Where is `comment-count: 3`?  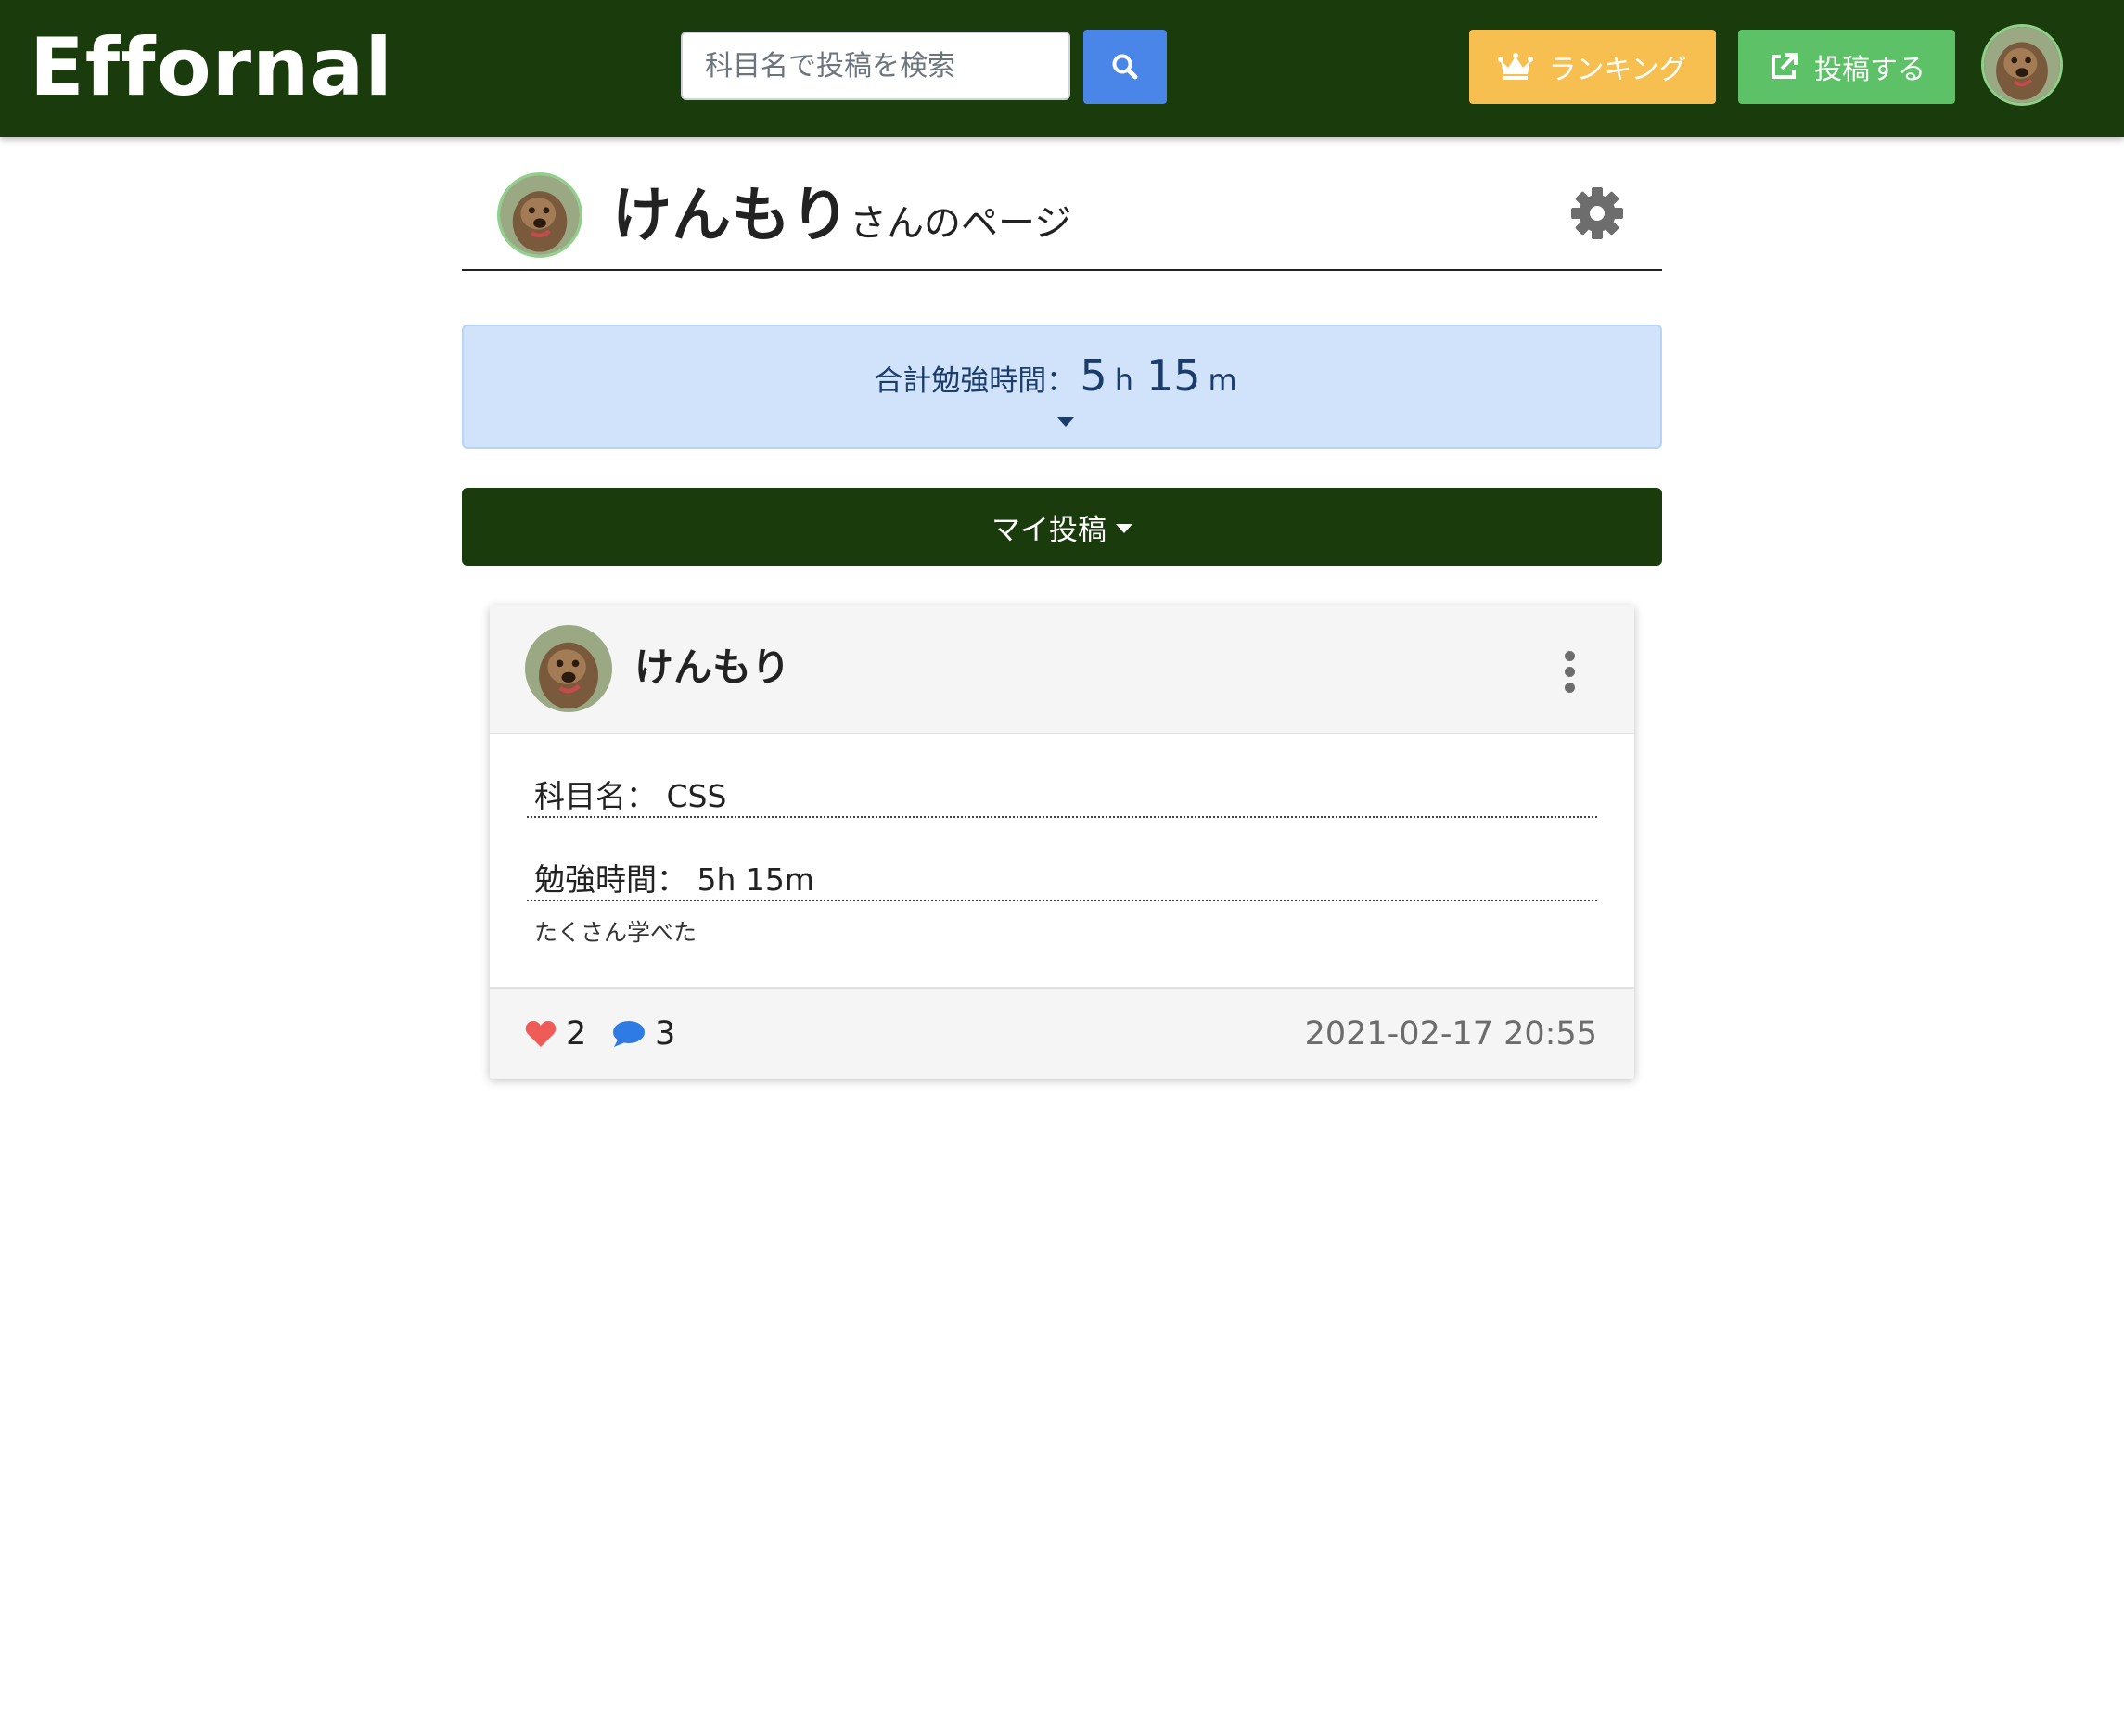
comment-count: 3 is located at coordinates (665, 1034).